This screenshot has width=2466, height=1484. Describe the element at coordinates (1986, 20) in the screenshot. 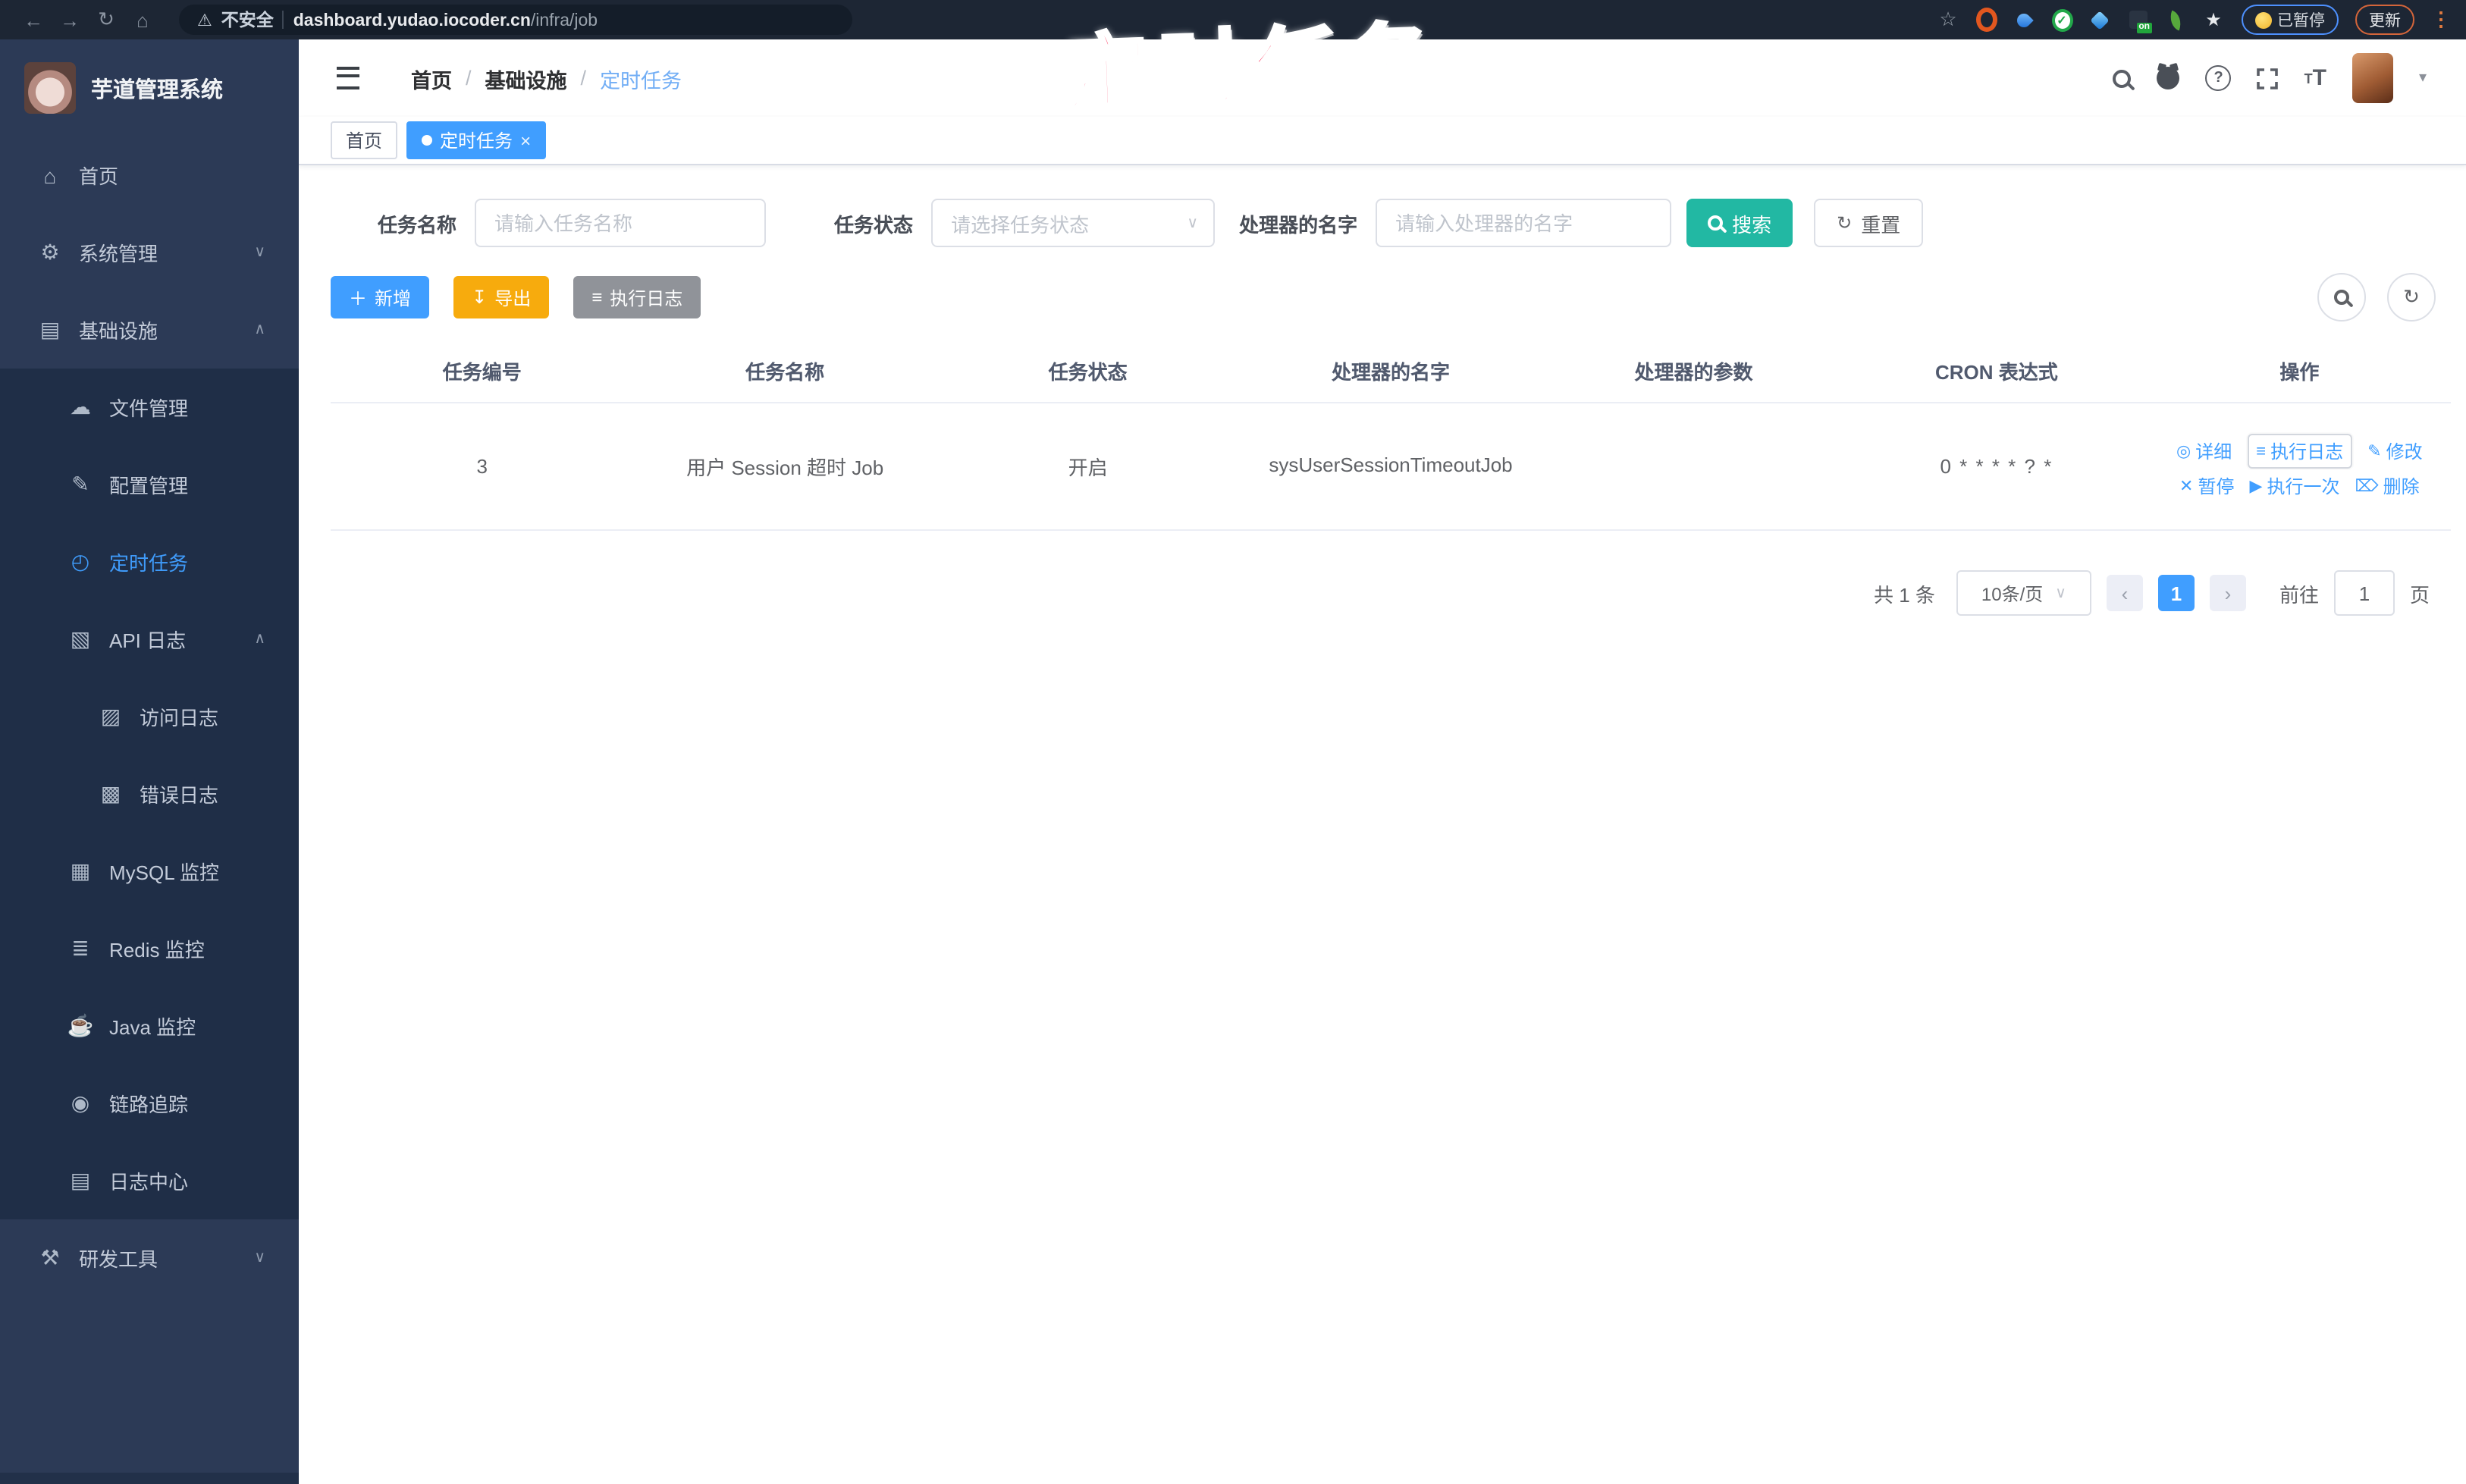

I see `extension-orange-icon` at that location.